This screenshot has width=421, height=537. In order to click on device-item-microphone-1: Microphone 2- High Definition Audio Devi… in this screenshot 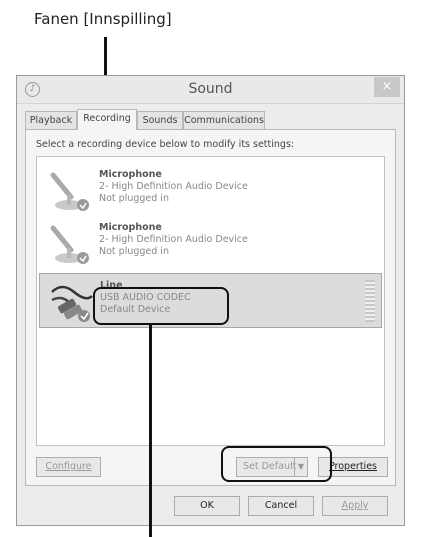, I will do `click(210, 190)`.